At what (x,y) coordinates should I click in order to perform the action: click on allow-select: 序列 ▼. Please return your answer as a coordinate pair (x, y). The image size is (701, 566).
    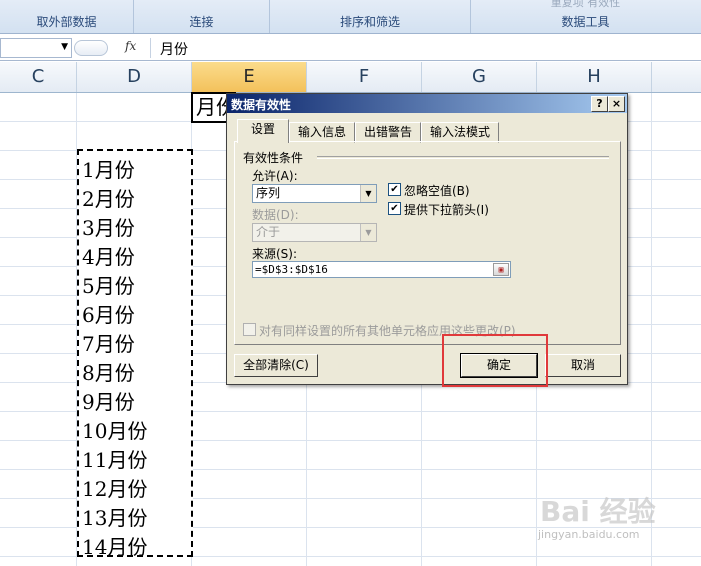
    Looking at the image, I should click on (314, 193).